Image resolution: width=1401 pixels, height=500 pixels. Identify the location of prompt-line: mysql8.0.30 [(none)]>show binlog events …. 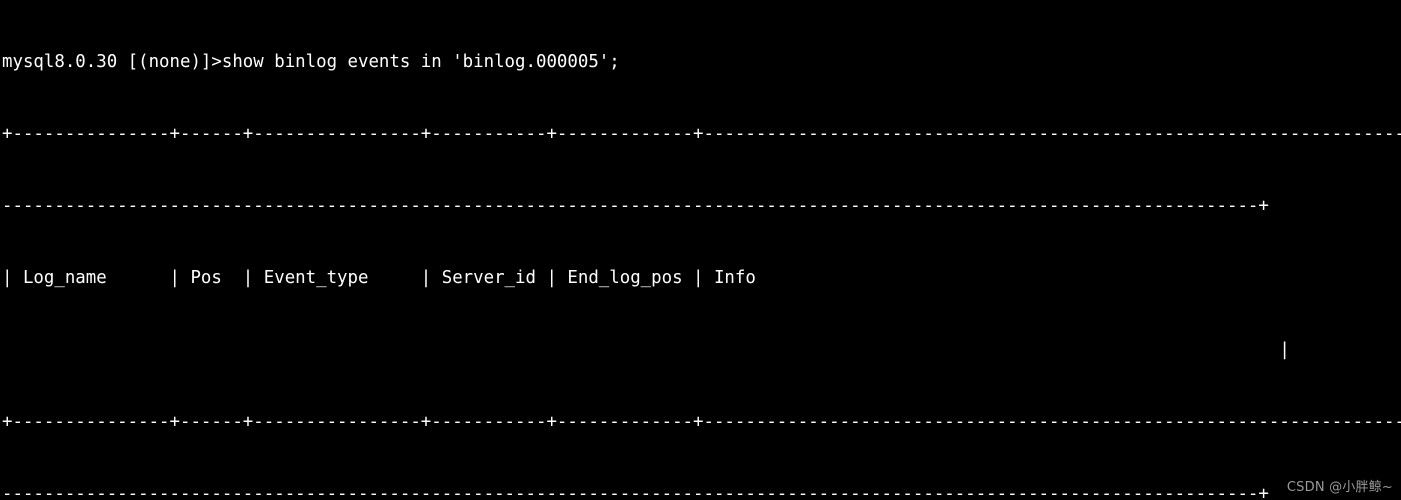
(311, 62).